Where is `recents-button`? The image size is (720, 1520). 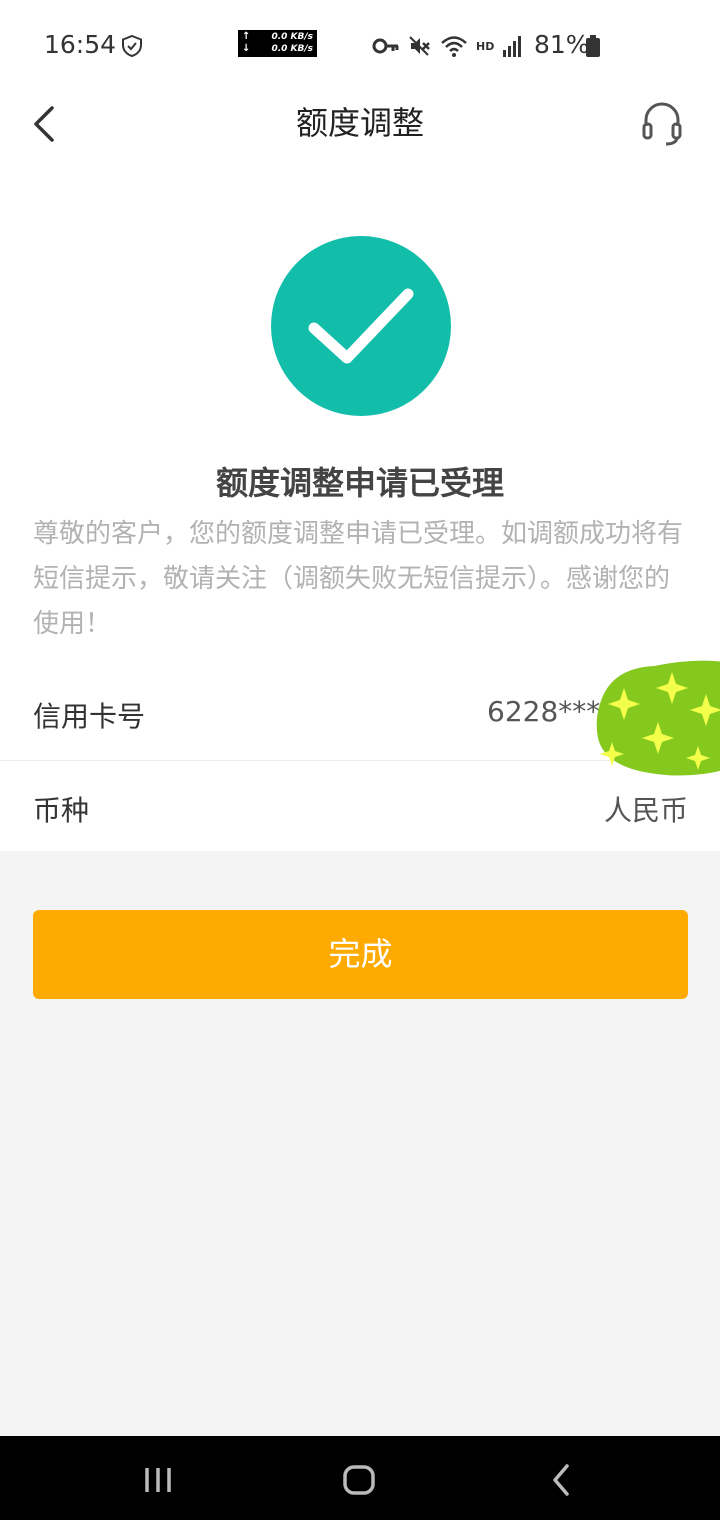 recents-button is located at coordinates (158, 1480).